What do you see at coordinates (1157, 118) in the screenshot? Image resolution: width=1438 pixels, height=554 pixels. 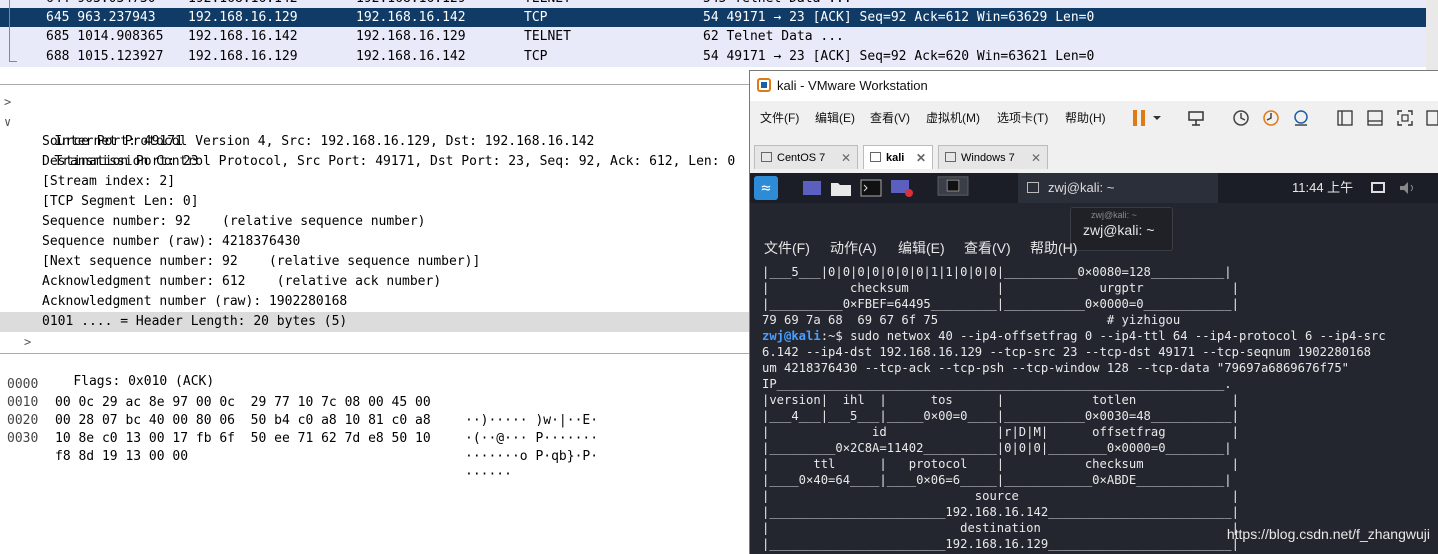 I see `chevron-down-icon` at bounding box center [1157, 118].